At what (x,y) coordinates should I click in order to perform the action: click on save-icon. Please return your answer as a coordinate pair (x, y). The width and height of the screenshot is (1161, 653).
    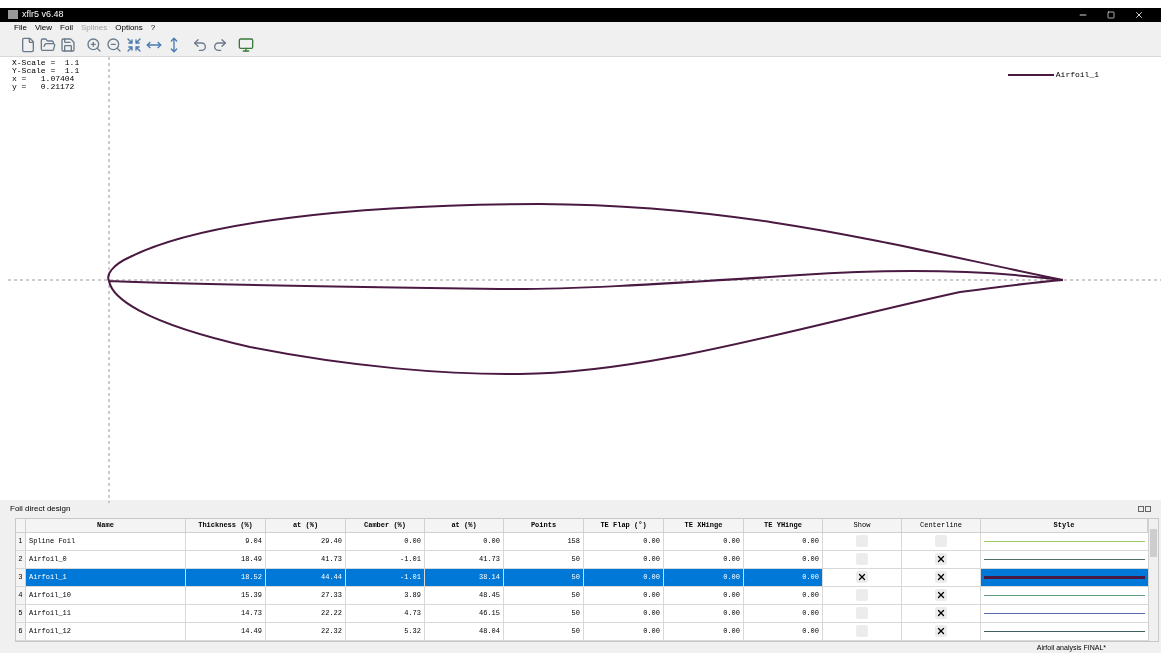
    Looking at the image, I should click on (68, 45).